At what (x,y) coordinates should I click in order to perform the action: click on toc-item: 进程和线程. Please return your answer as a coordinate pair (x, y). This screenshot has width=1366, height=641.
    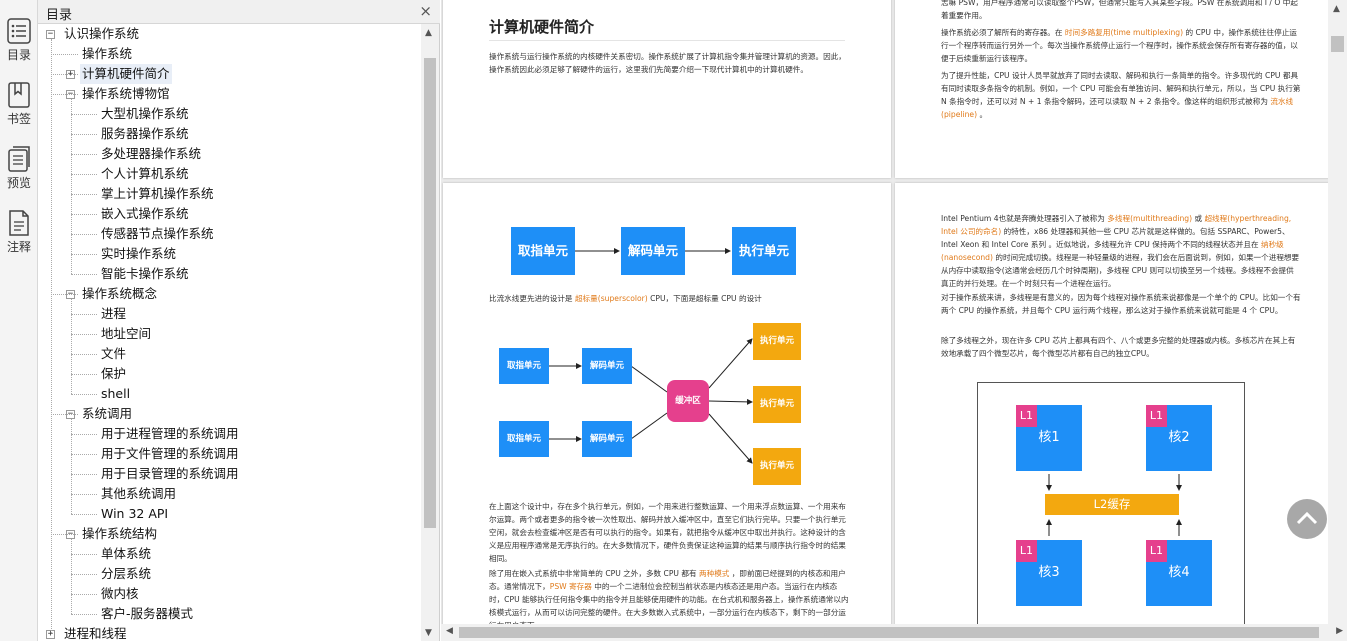
    Looking at the image, I should click on (95, 632).